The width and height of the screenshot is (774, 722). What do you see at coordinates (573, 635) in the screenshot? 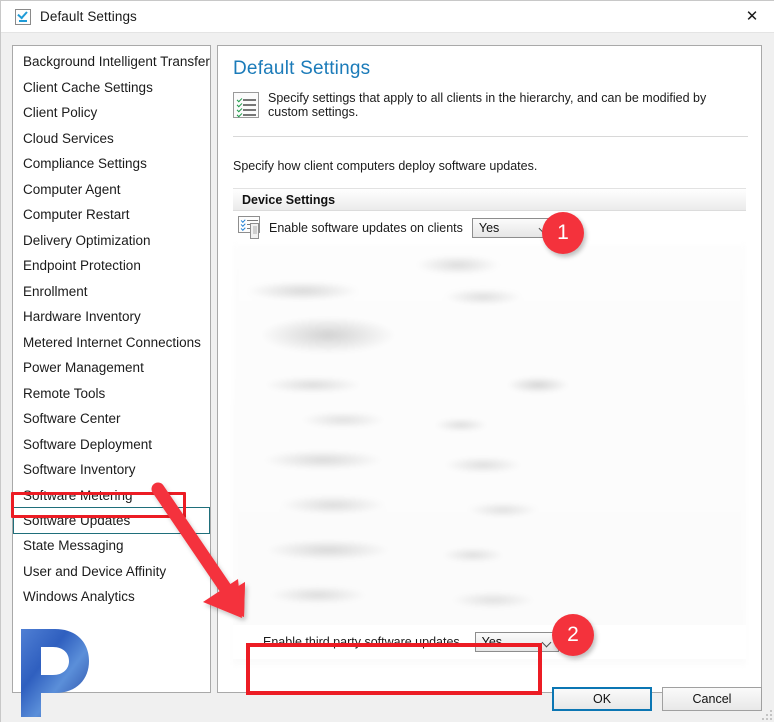
I see `annotation-badge-2: 2` at bounding box center [573, 635].